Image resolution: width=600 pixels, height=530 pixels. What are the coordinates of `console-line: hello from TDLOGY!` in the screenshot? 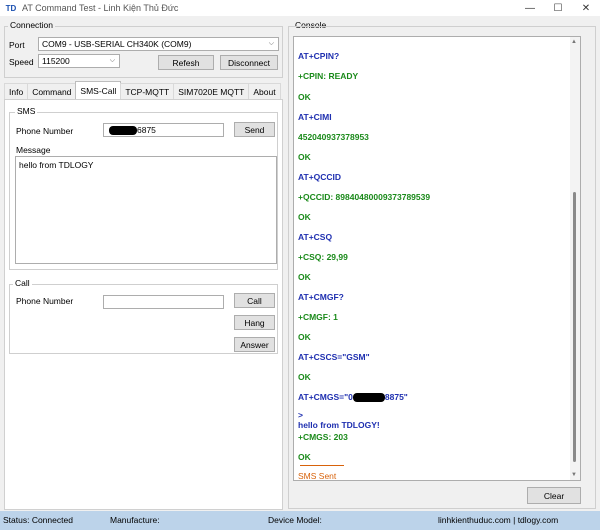 It's located at (339, 425).